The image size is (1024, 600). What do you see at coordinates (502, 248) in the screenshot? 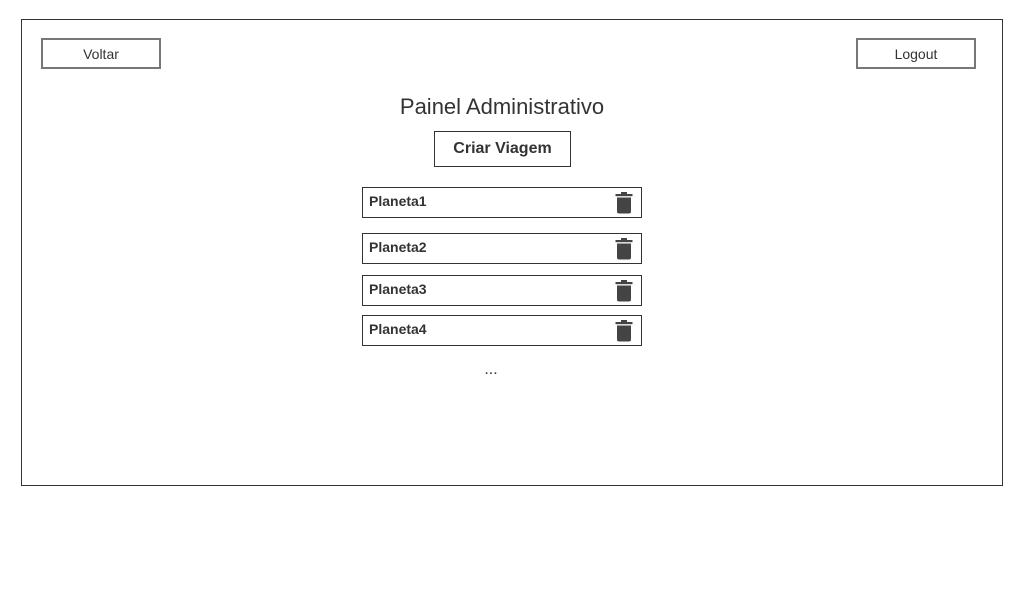
I see `list-item: Planeta2` at bounding box center [502, 248].